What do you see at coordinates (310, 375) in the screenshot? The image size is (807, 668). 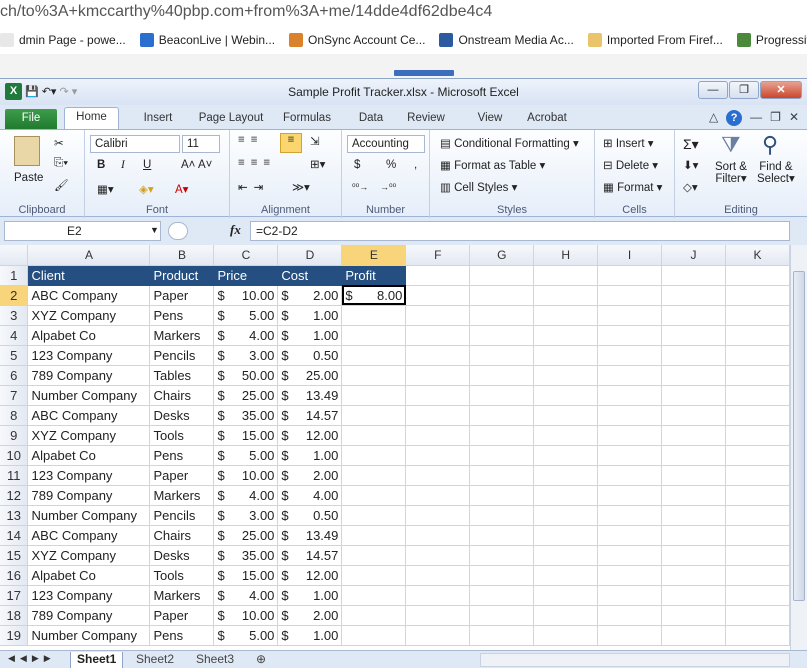 I see `cost-cell: $25.00` at bounding box center [310, 375].